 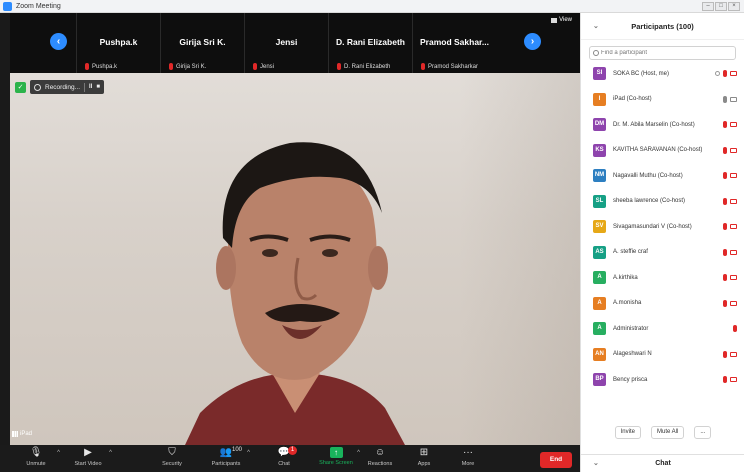 I want to click on participant-name: A.kirthika, so click(x=625, y=277).